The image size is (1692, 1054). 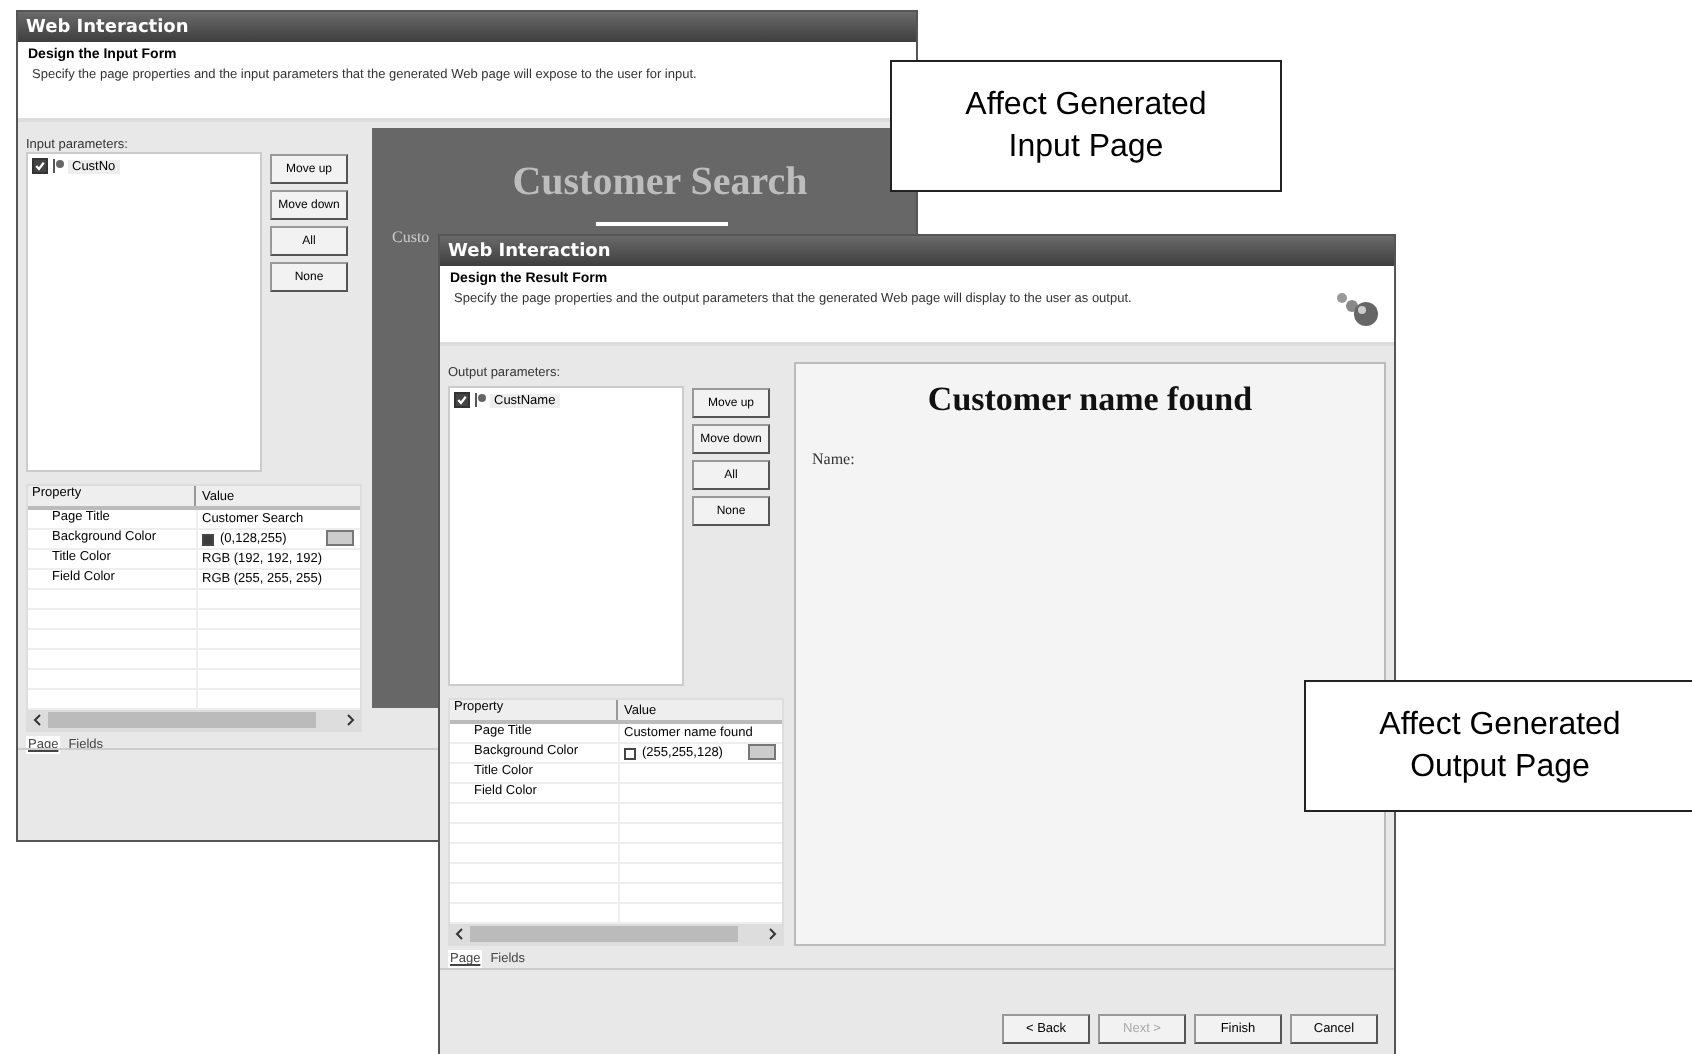 What do you see at coordinates (660, 183) in the screenshot?
I see `preview-title: Customer Search` at bounding box center [660, 183].